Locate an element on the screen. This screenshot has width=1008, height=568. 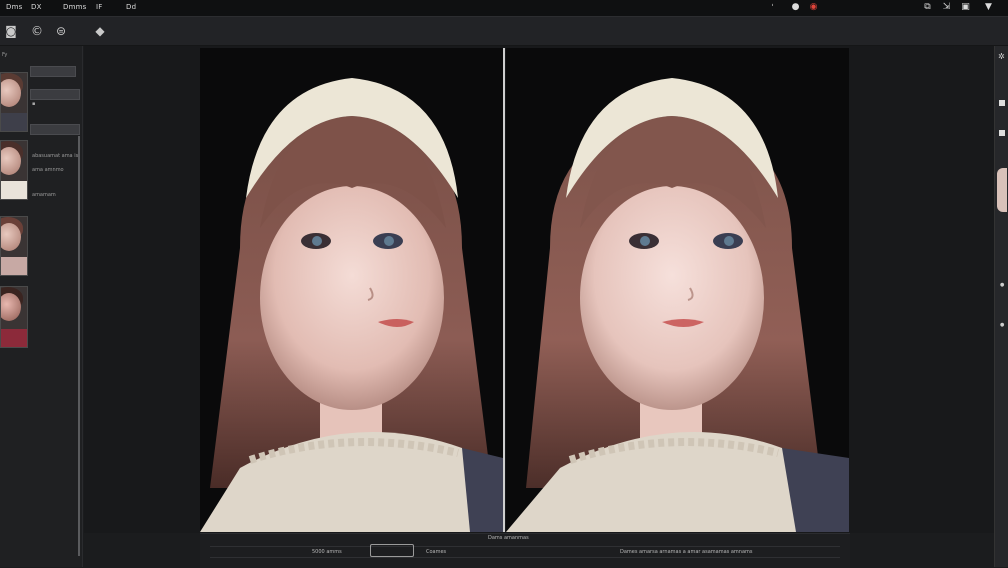
menu-item-4: IF is located at coordinates (99, 7).